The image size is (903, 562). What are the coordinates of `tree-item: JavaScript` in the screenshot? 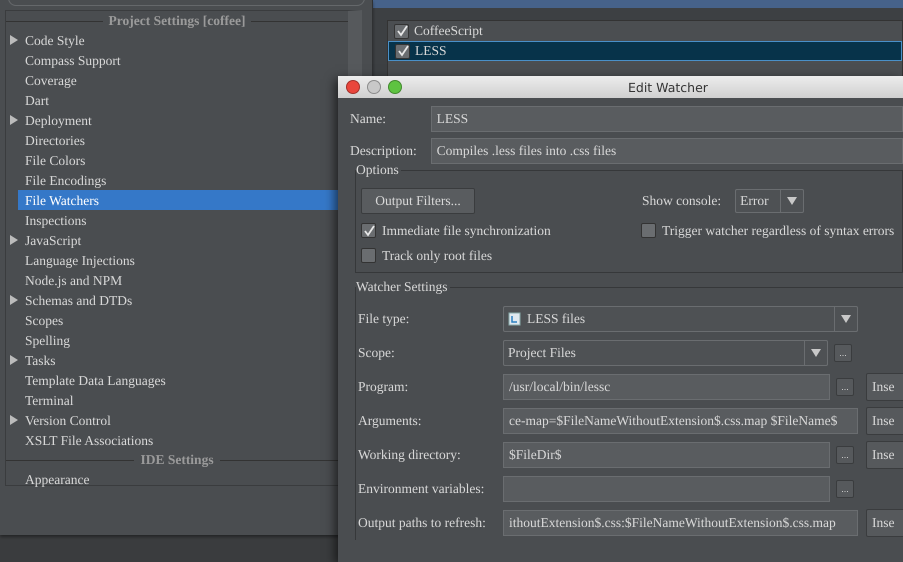 It's located at (177, 240).